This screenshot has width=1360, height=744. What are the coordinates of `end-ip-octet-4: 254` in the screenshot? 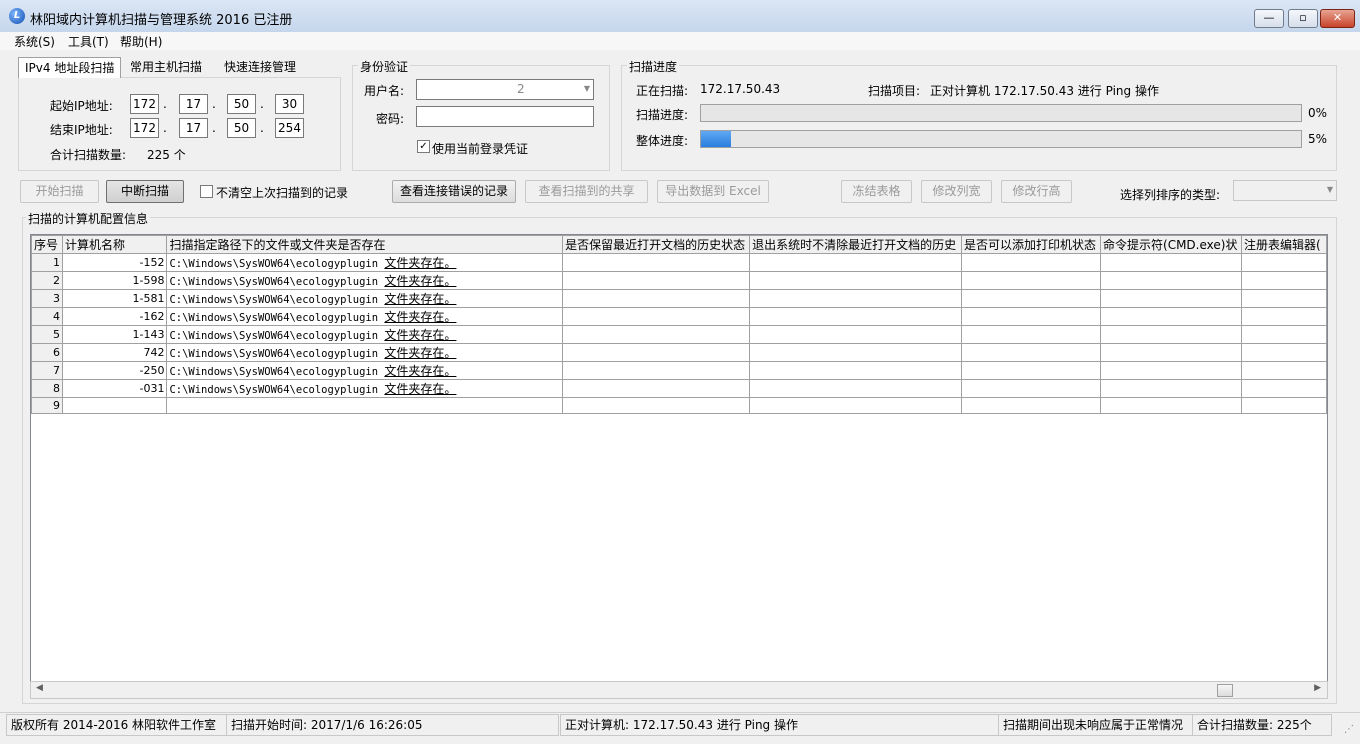 It's located at (289, 128).